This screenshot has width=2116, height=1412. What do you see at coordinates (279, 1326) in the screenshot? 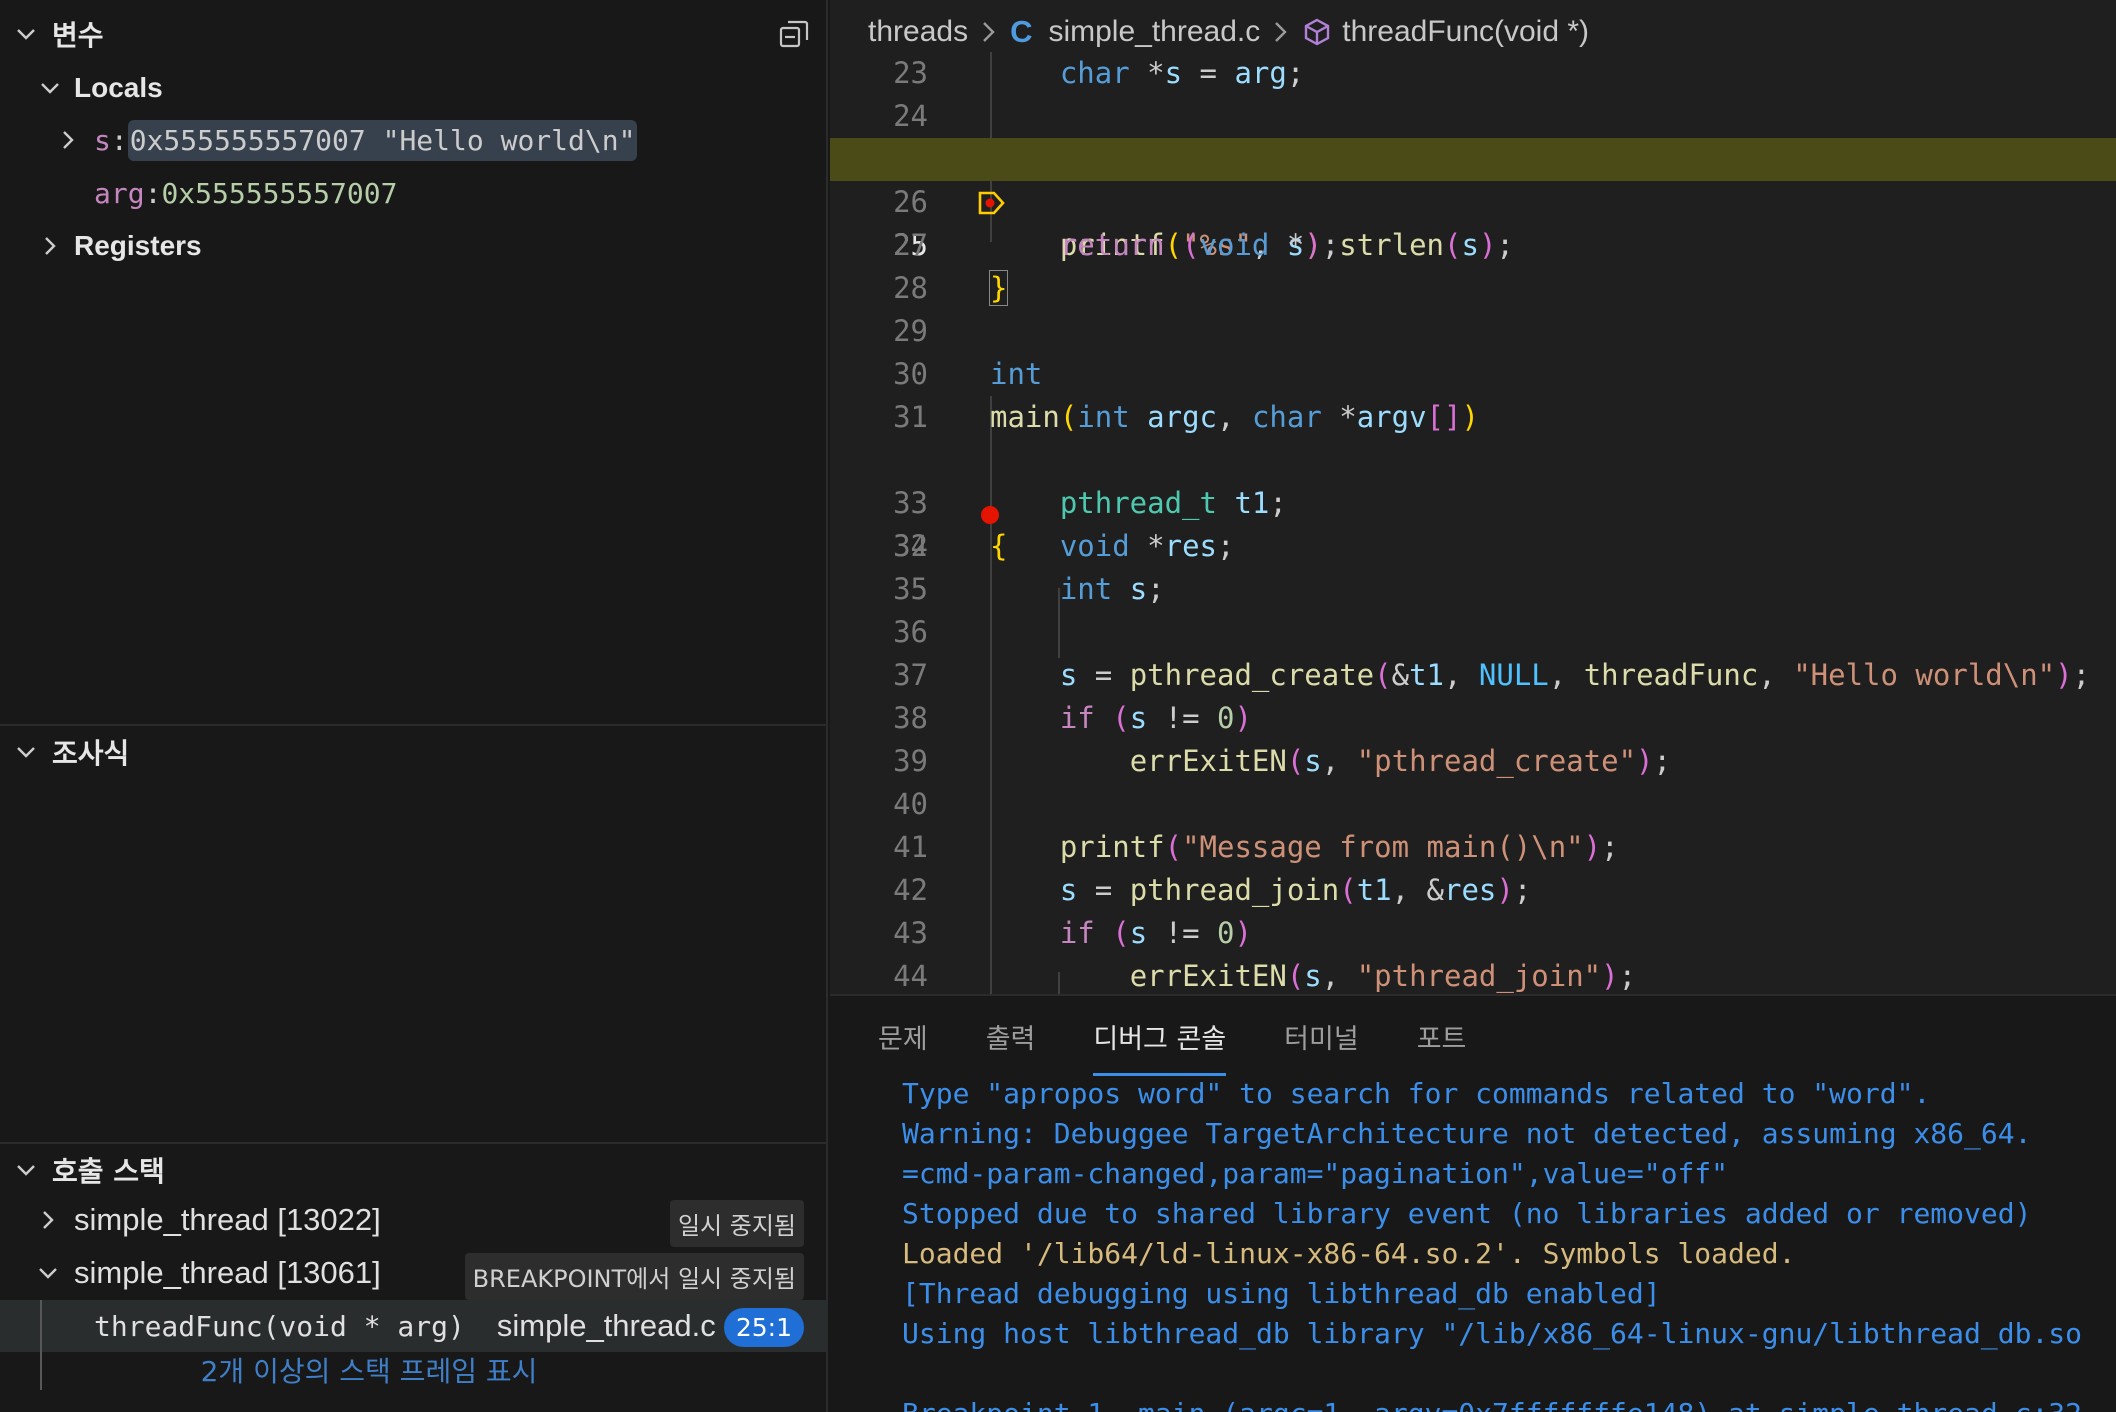
I see `stack-frame-function: threadFunc(void * arg)` at bounding box center [279, 1326].